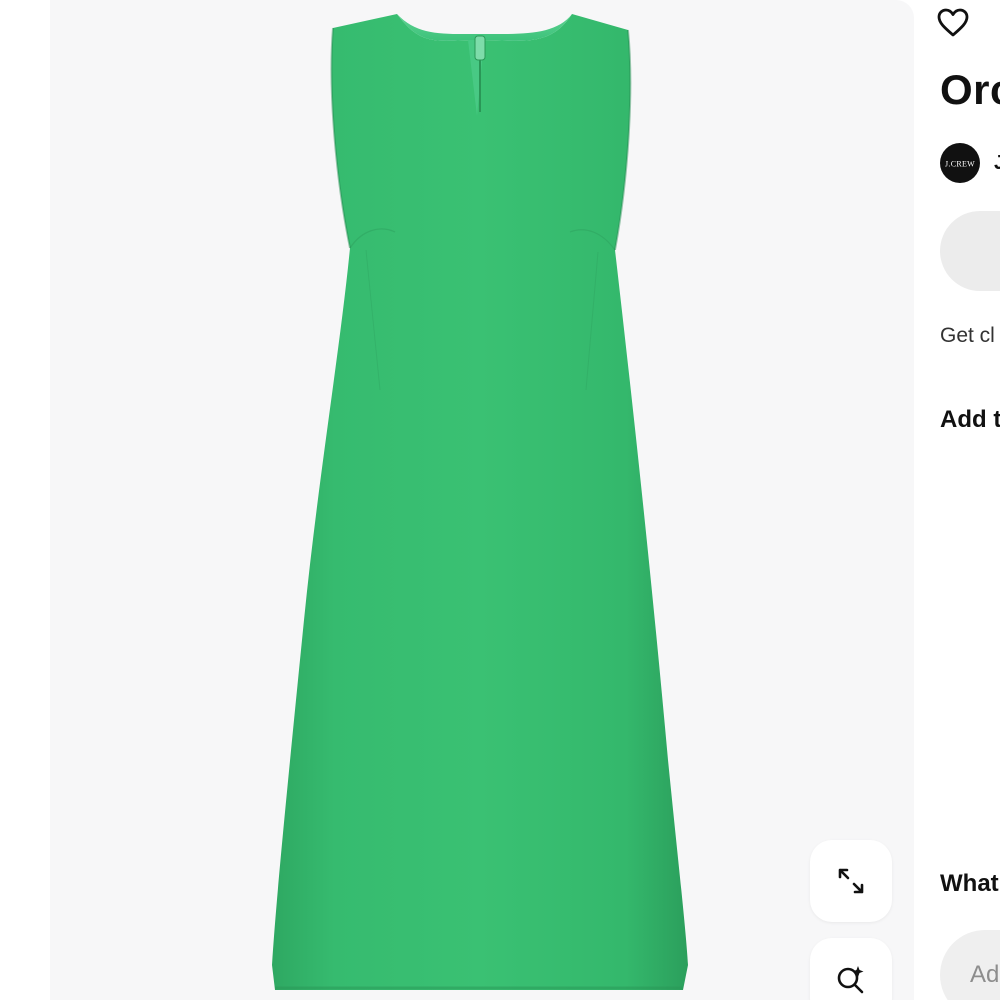 The image size is (1000, 1000). What do you see at coordinates (997, 162) in the screenshot?
I see `brand-name: J` at bounding box center [997, 162].